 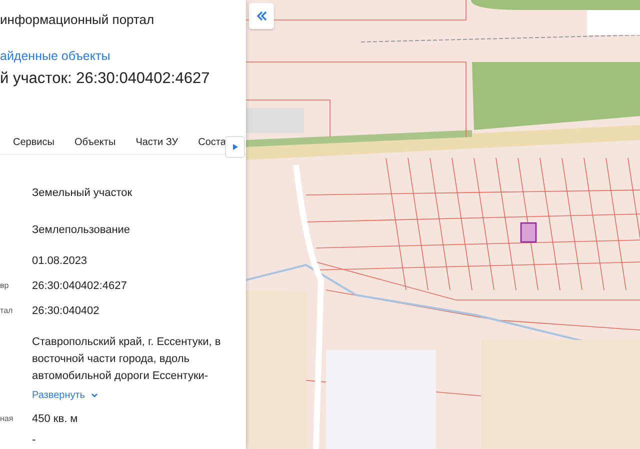 I want to click on triangle-right-icon, so click(x=235, y=147).